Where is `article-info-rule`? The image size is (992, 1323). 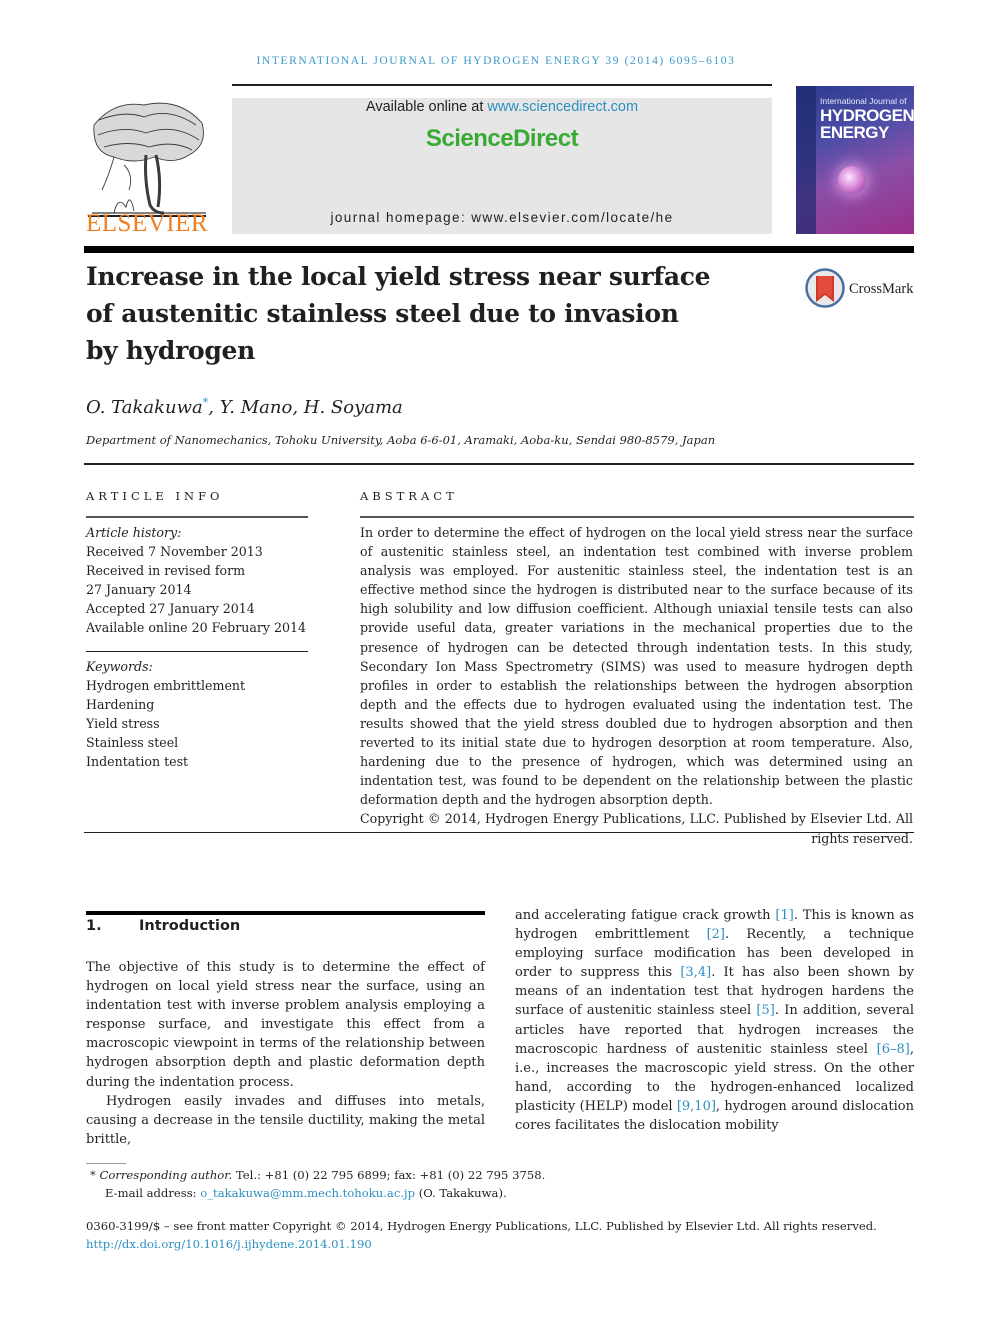
article-info-rule is located at coordinates (197, 517).